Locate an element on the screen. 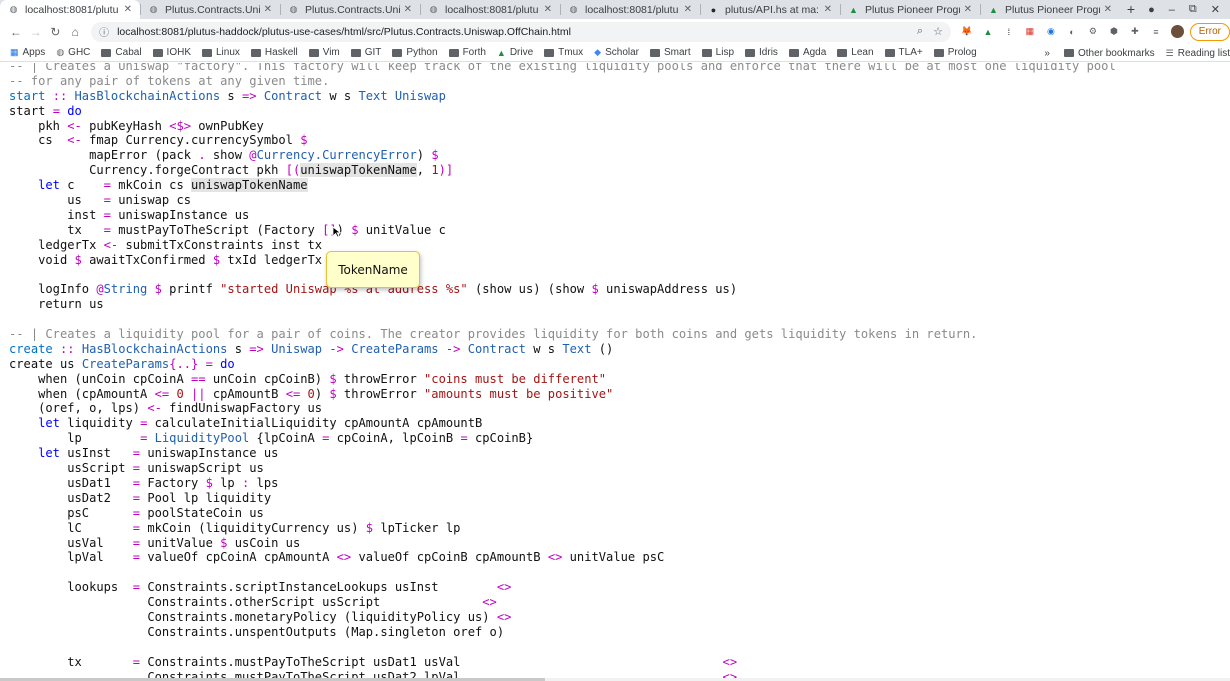 This screenshot has height=681, width=1230. eye-icon: ◐ is located at coordinates (1072, 32).